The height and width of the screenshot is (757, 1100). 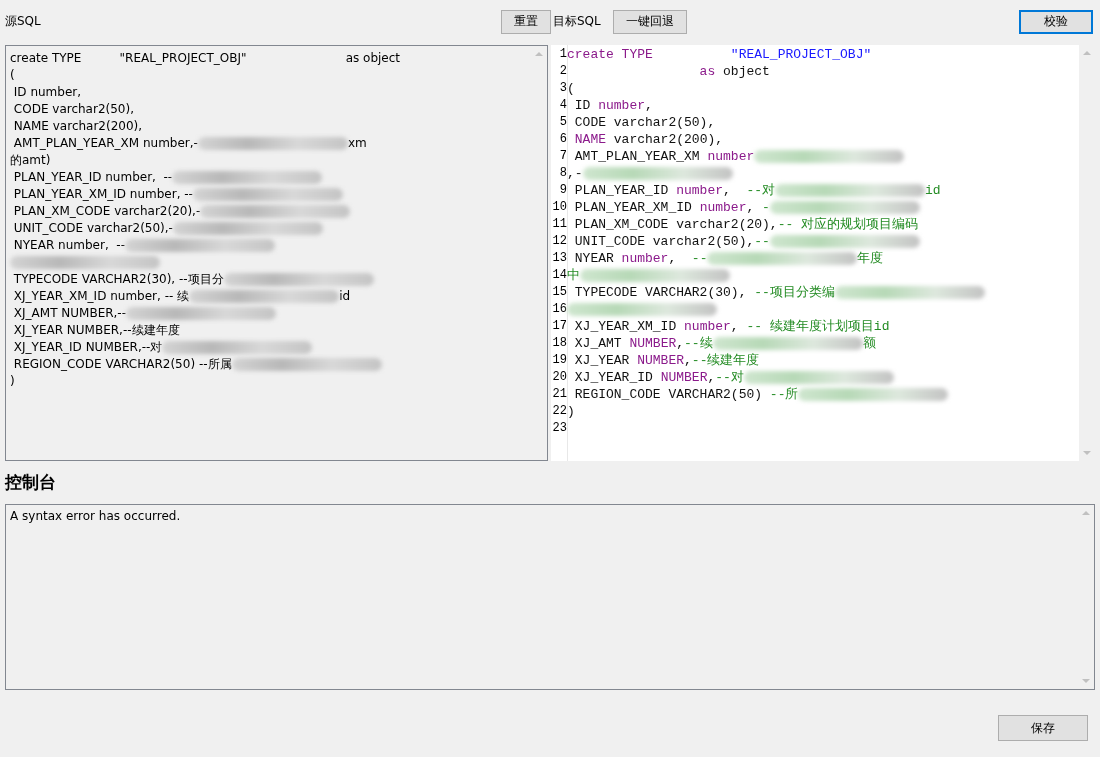 I want to click on line-number: 19, so click(x=559, y=360).